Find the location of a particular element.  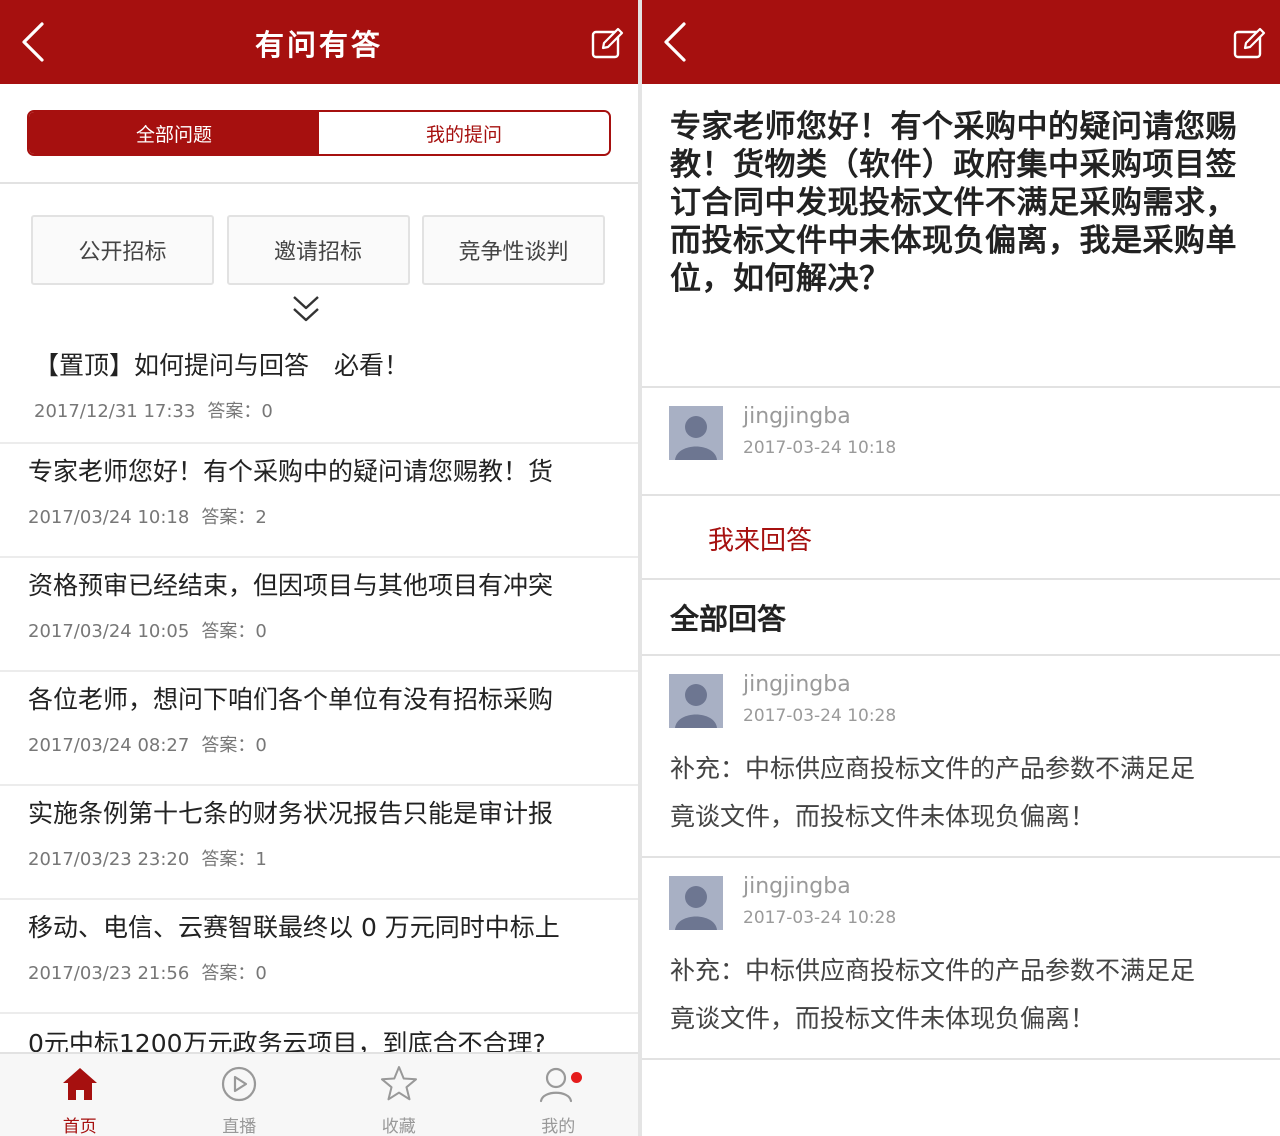

user-icon is located at coordinates (556, 1085).